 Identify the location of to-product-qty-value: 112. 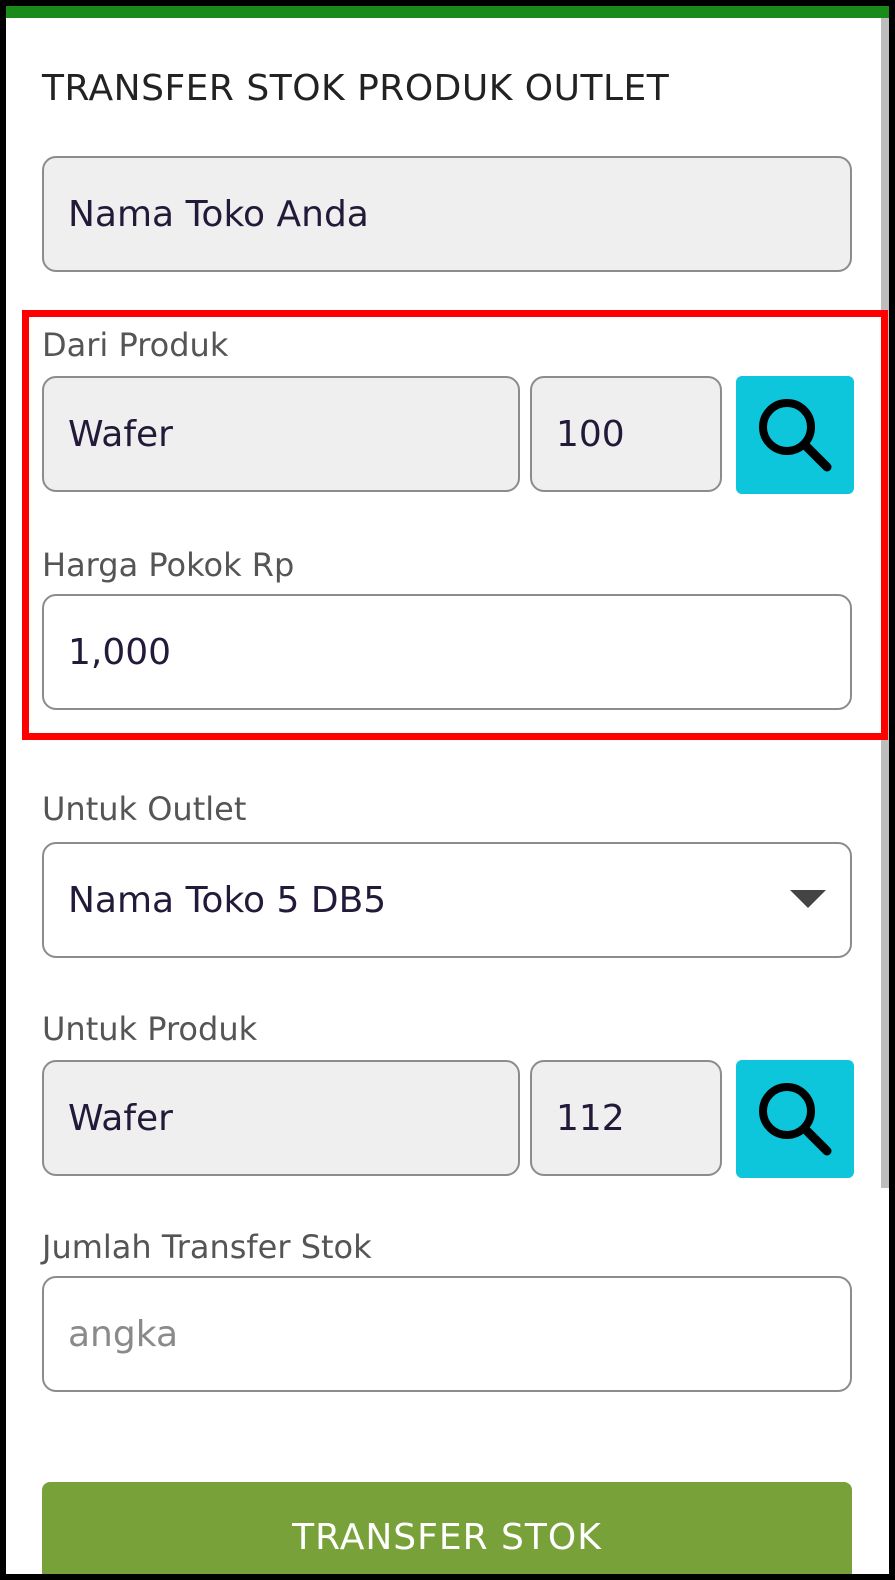
(590, 1118).